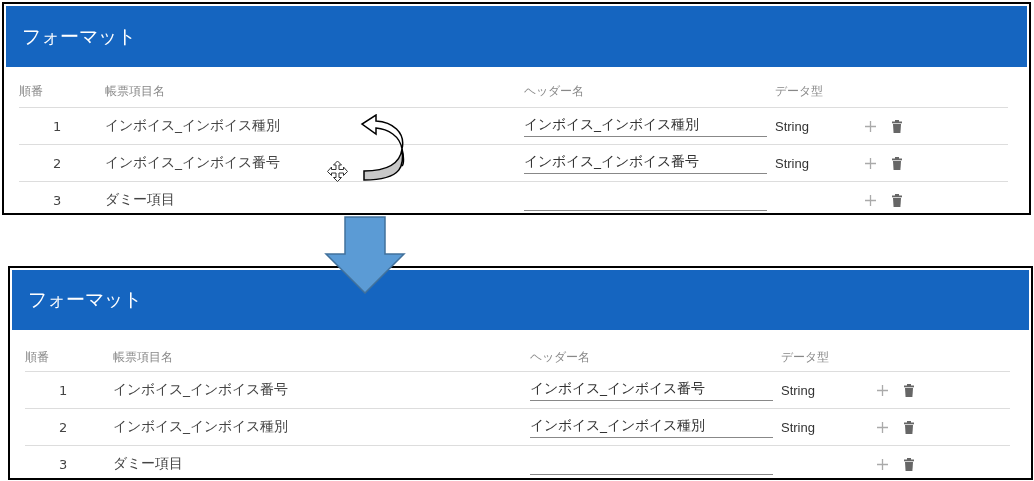 This screenshot has width=1034, height=481. Describe the element at coordinates (365, 255) in the screenshot. I see `down-arrow-icon` at that location.